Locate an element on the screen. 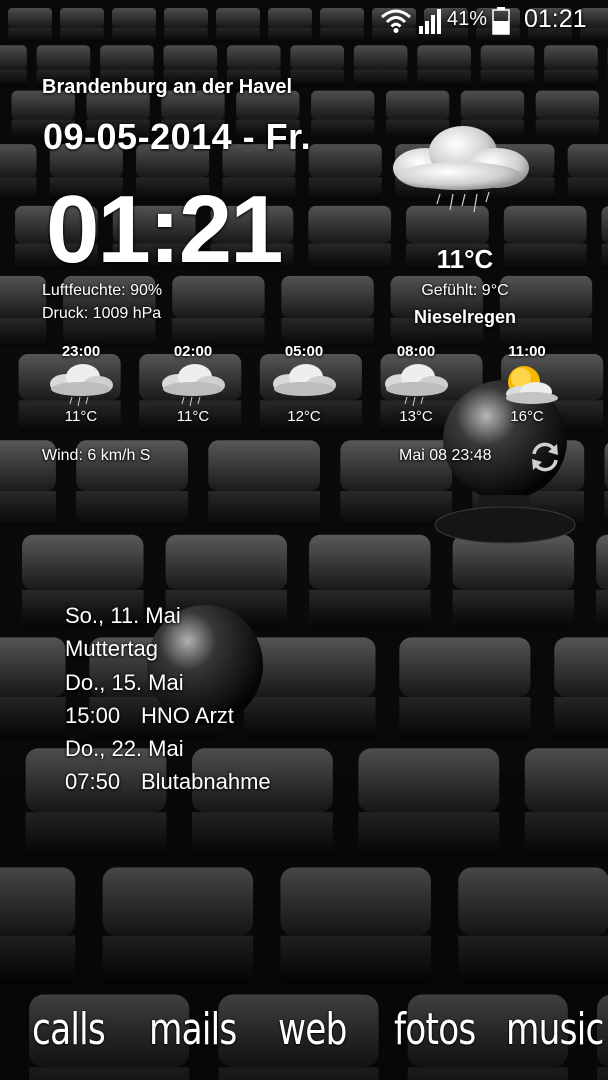  agenda-event-time: 07:50 is located at coordinates (93, 781).